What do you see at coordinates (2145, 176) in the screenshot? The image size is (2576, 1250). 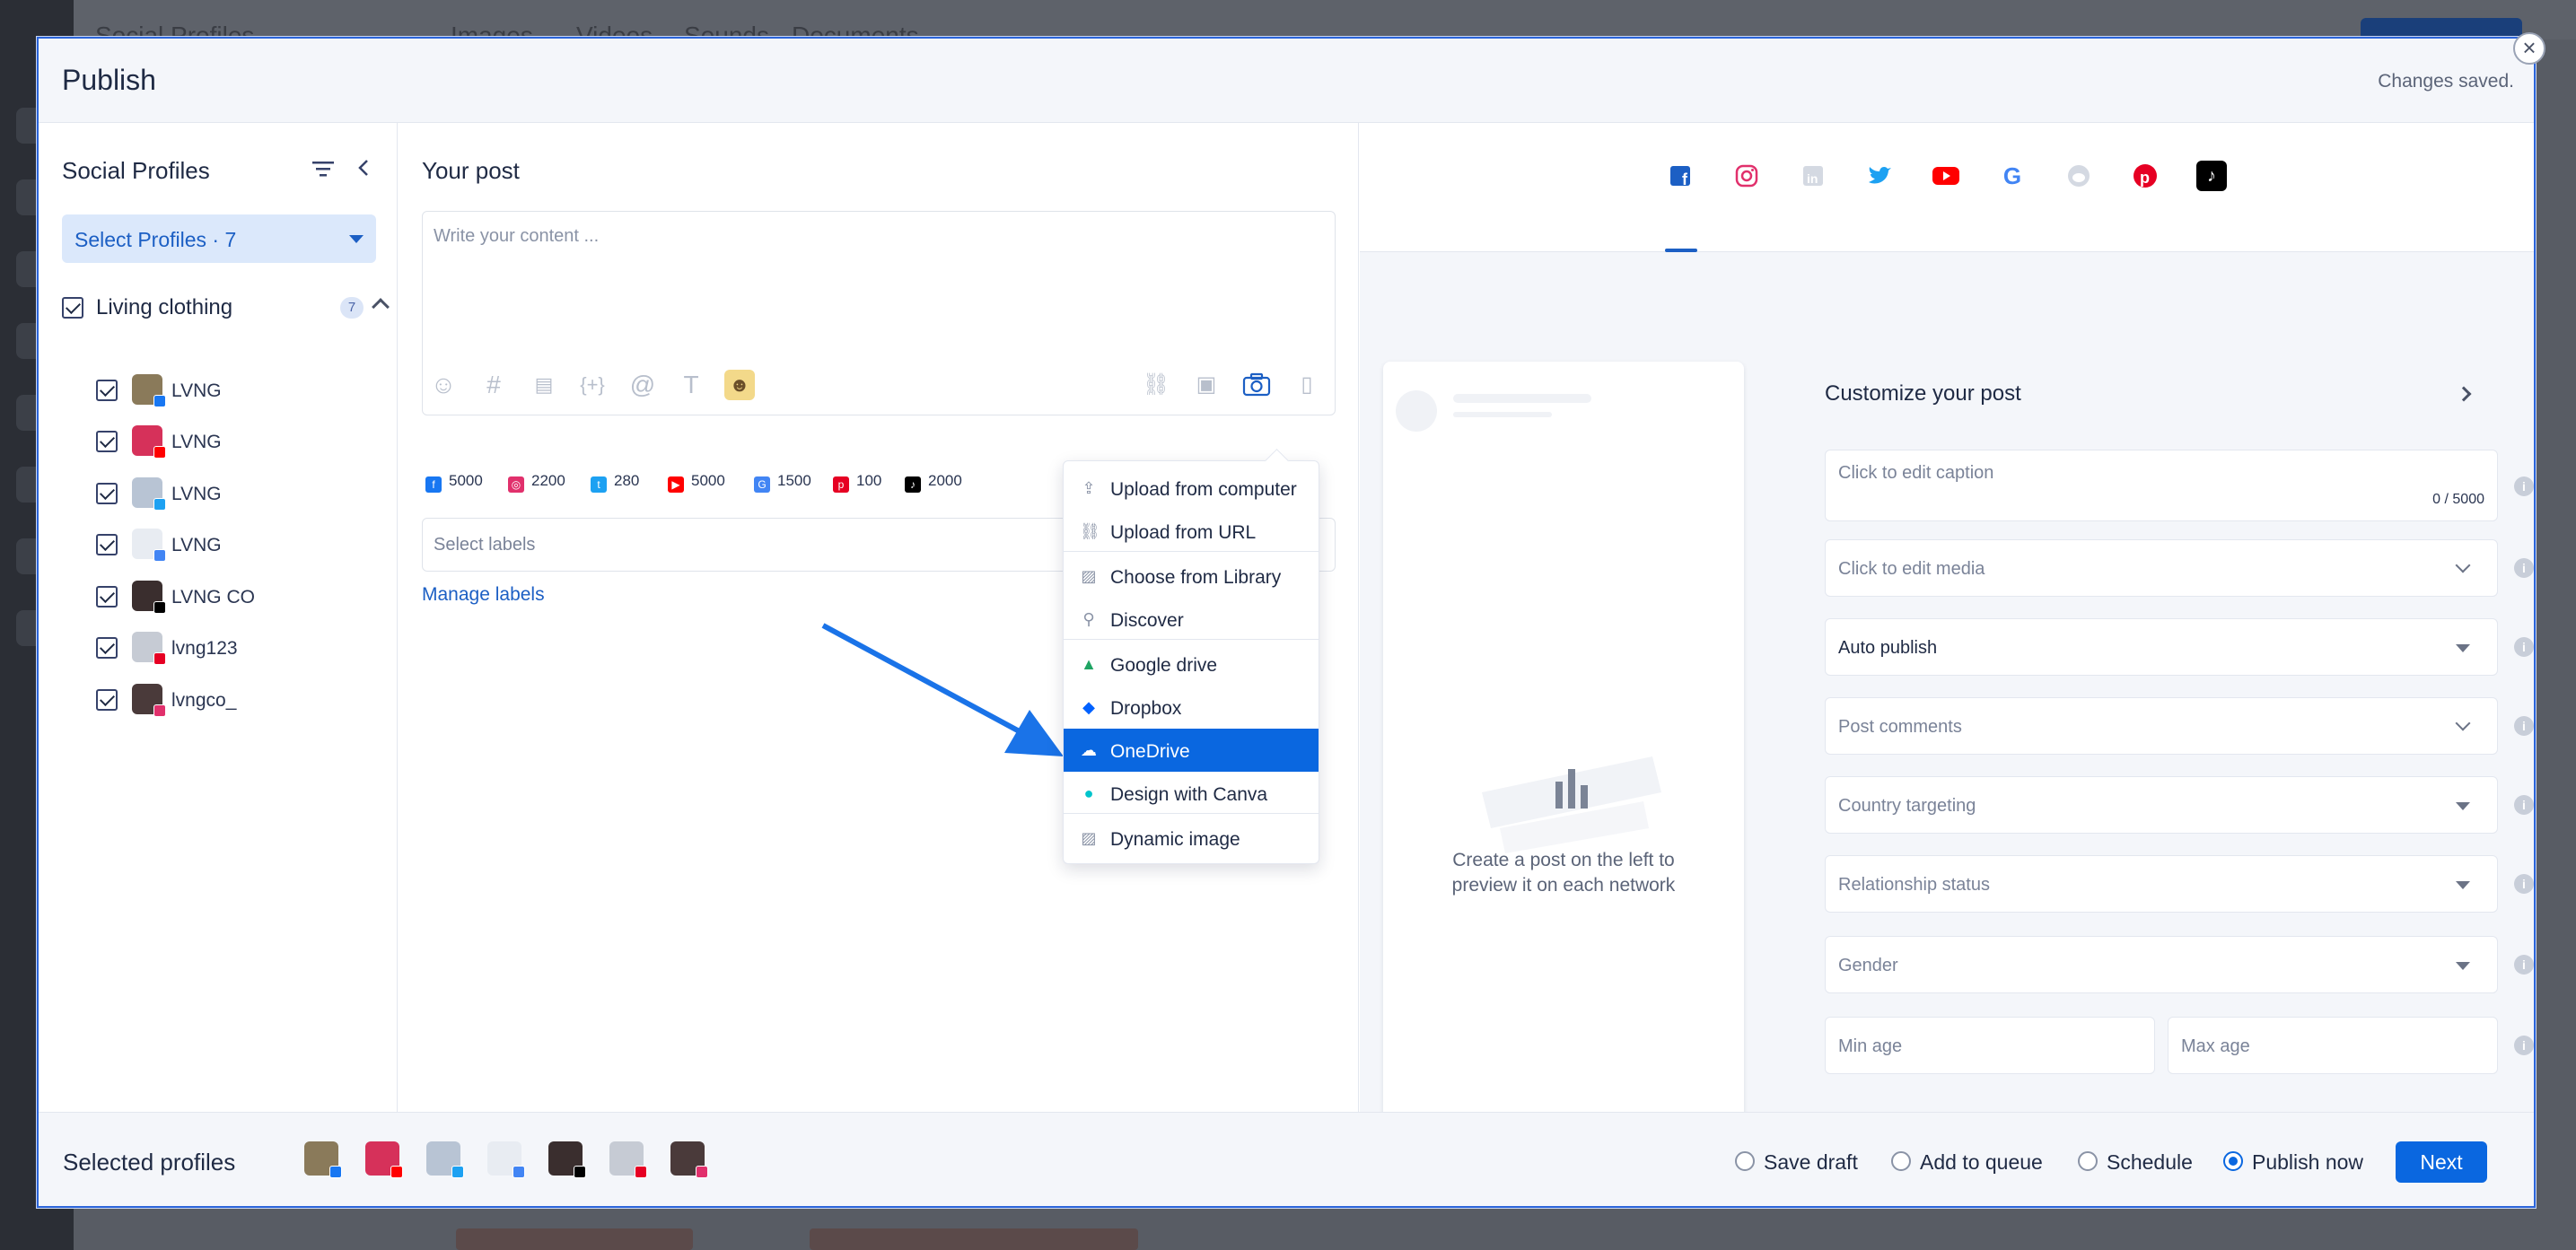 I see `pinterest-tab-icon: p` at bounding box center [2145, 176].